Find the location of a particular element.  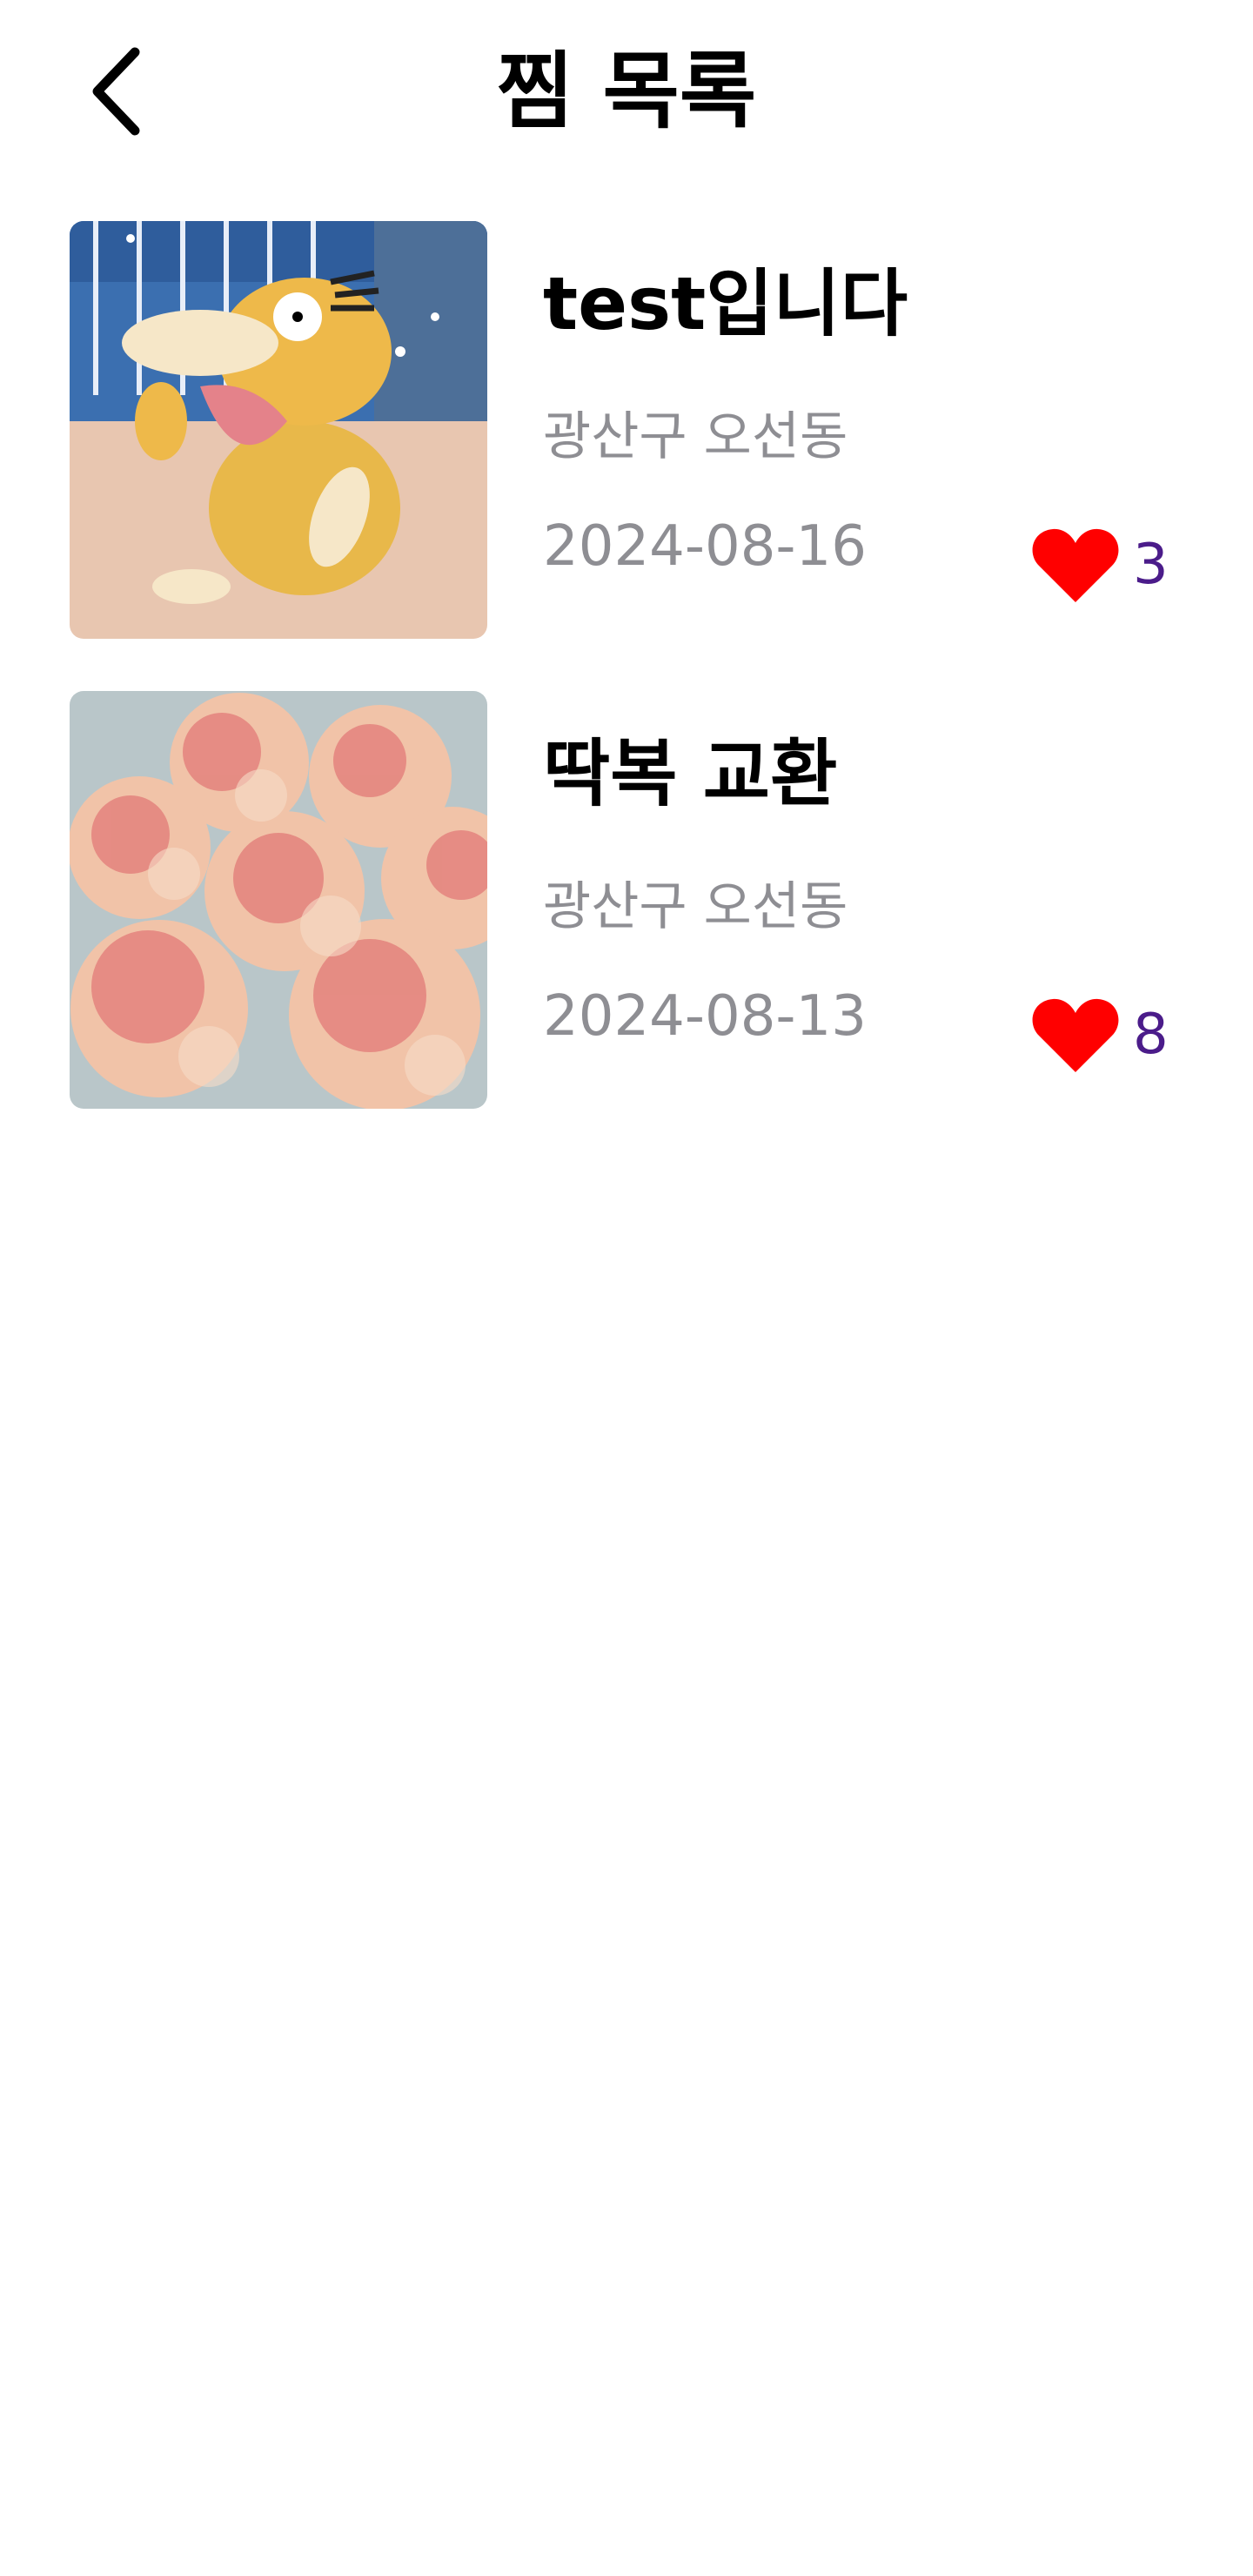

item-date: 2024-08-13 is located at coordinates (705, 1017).